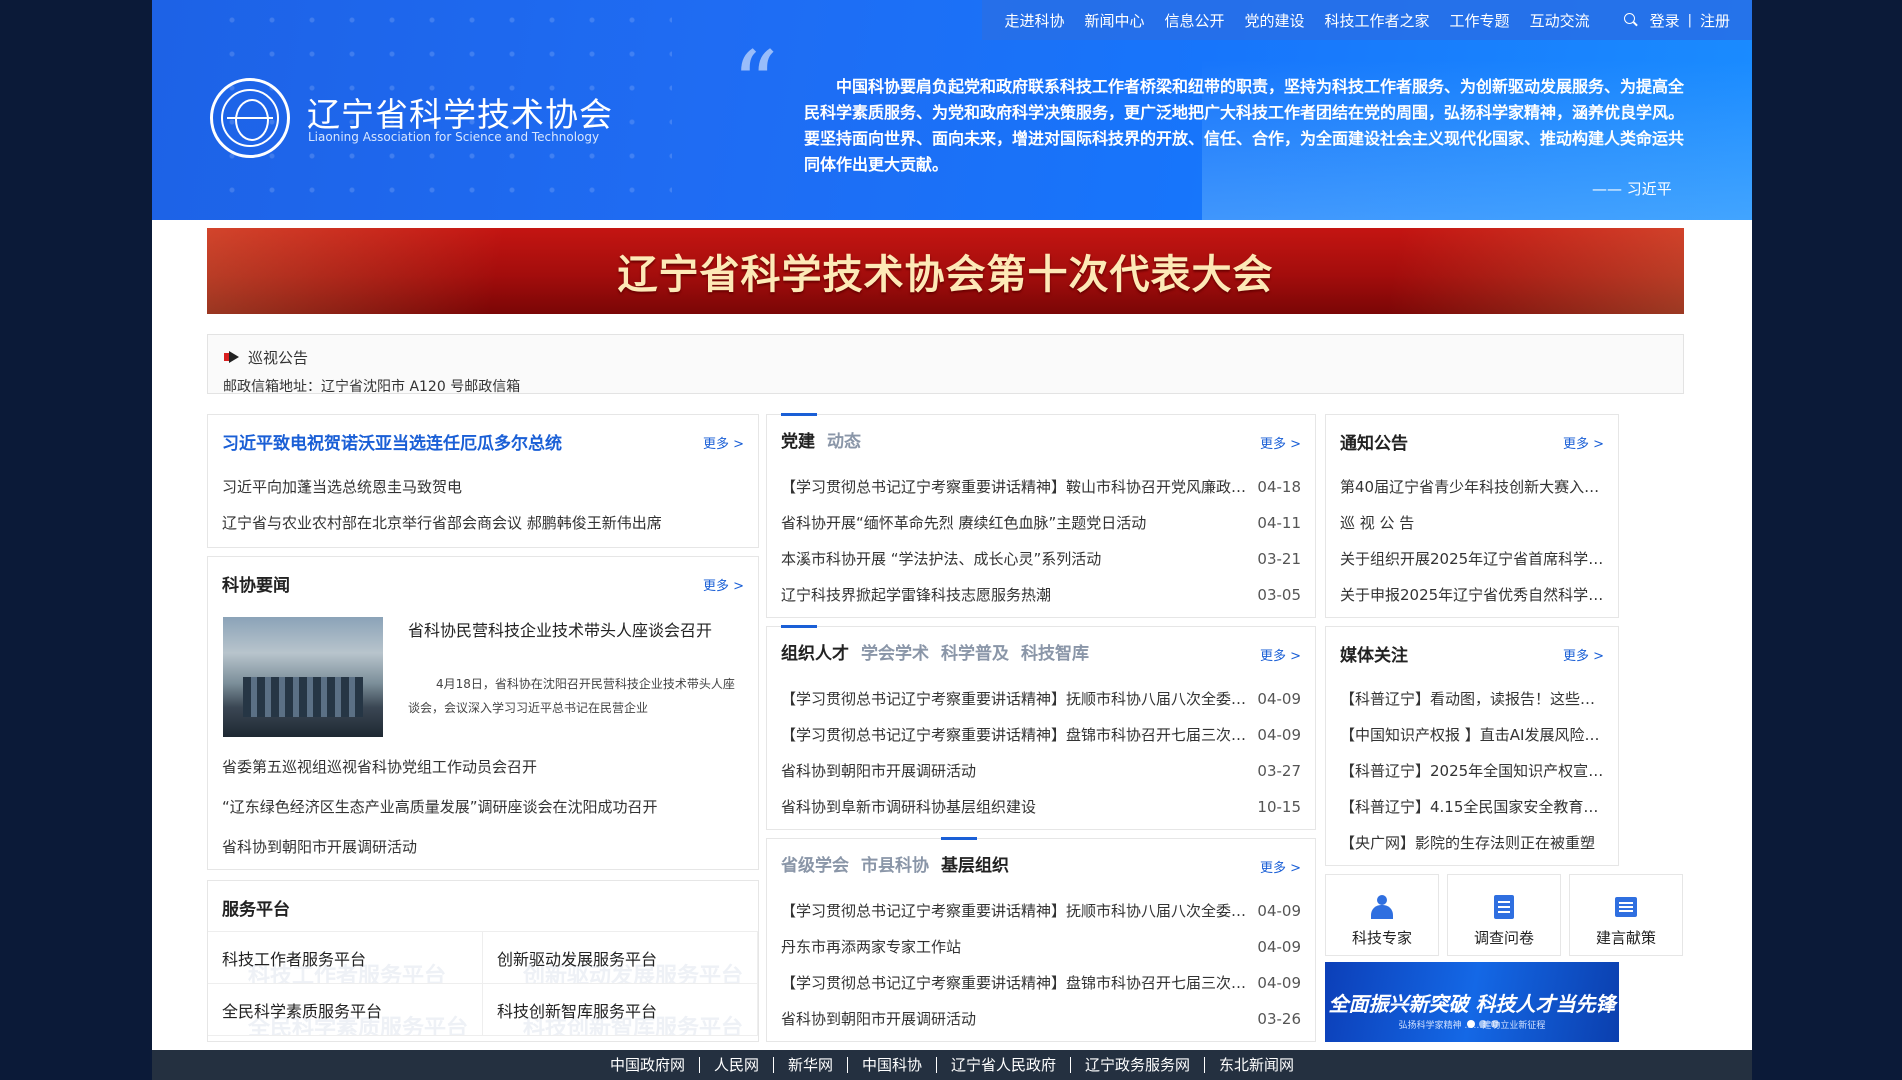 The height and width of the screenshot is (1080, 1902). Describe the element at coordinates (892, 1065) in the screenshot. I see `footer-link: 中国科协` at that location.